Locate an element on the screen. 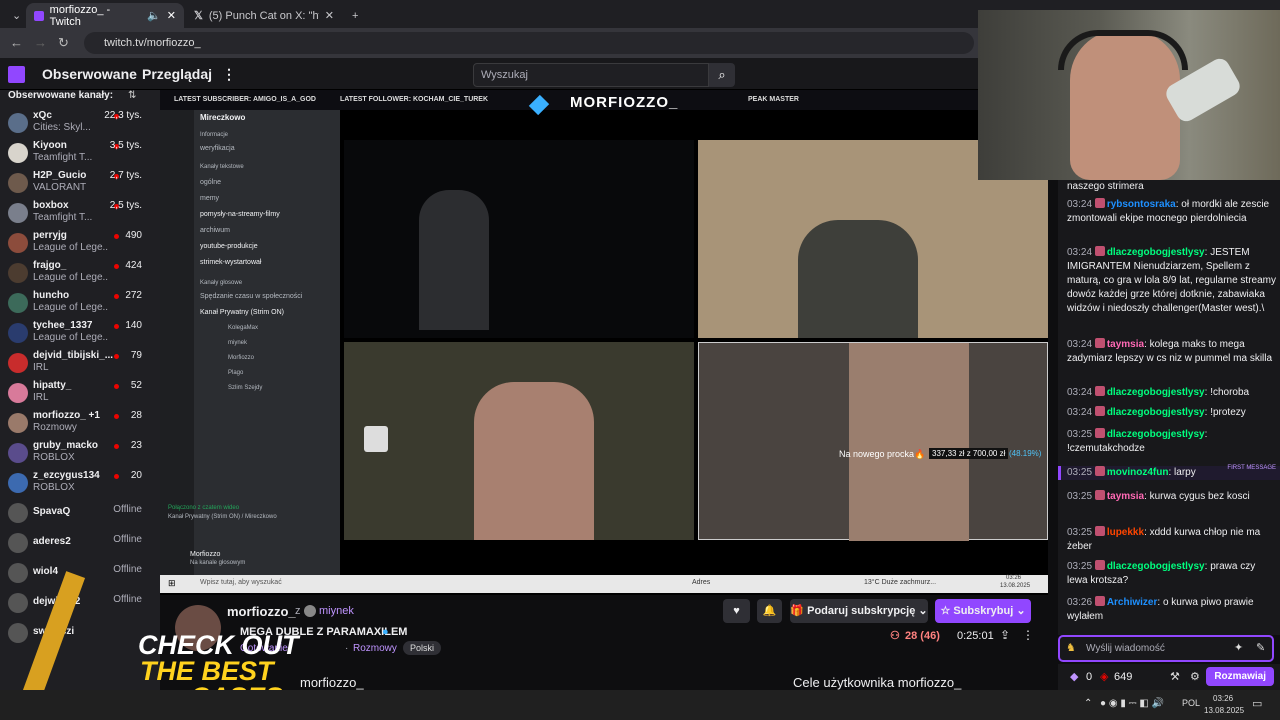  discord-channel: youtube-produkcje is located at coordinates (229, 246).